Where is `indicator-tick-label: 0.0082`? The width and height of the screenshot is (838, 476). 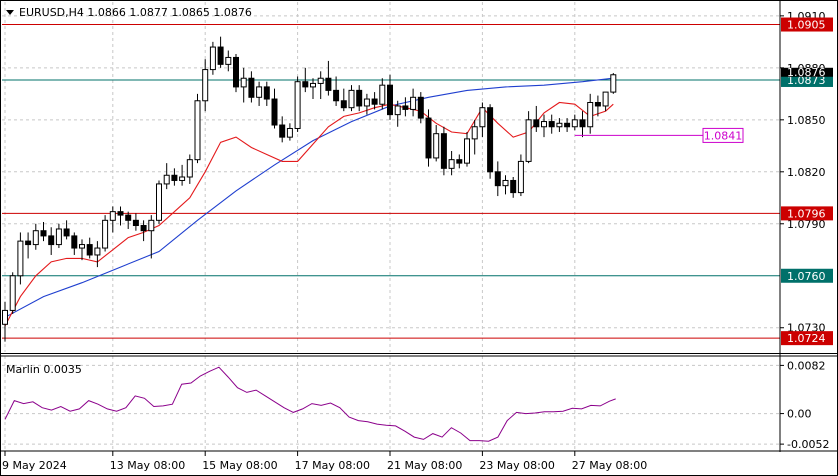 indicator-tick-label: 0.0082 is located at coordinates (806, 365).